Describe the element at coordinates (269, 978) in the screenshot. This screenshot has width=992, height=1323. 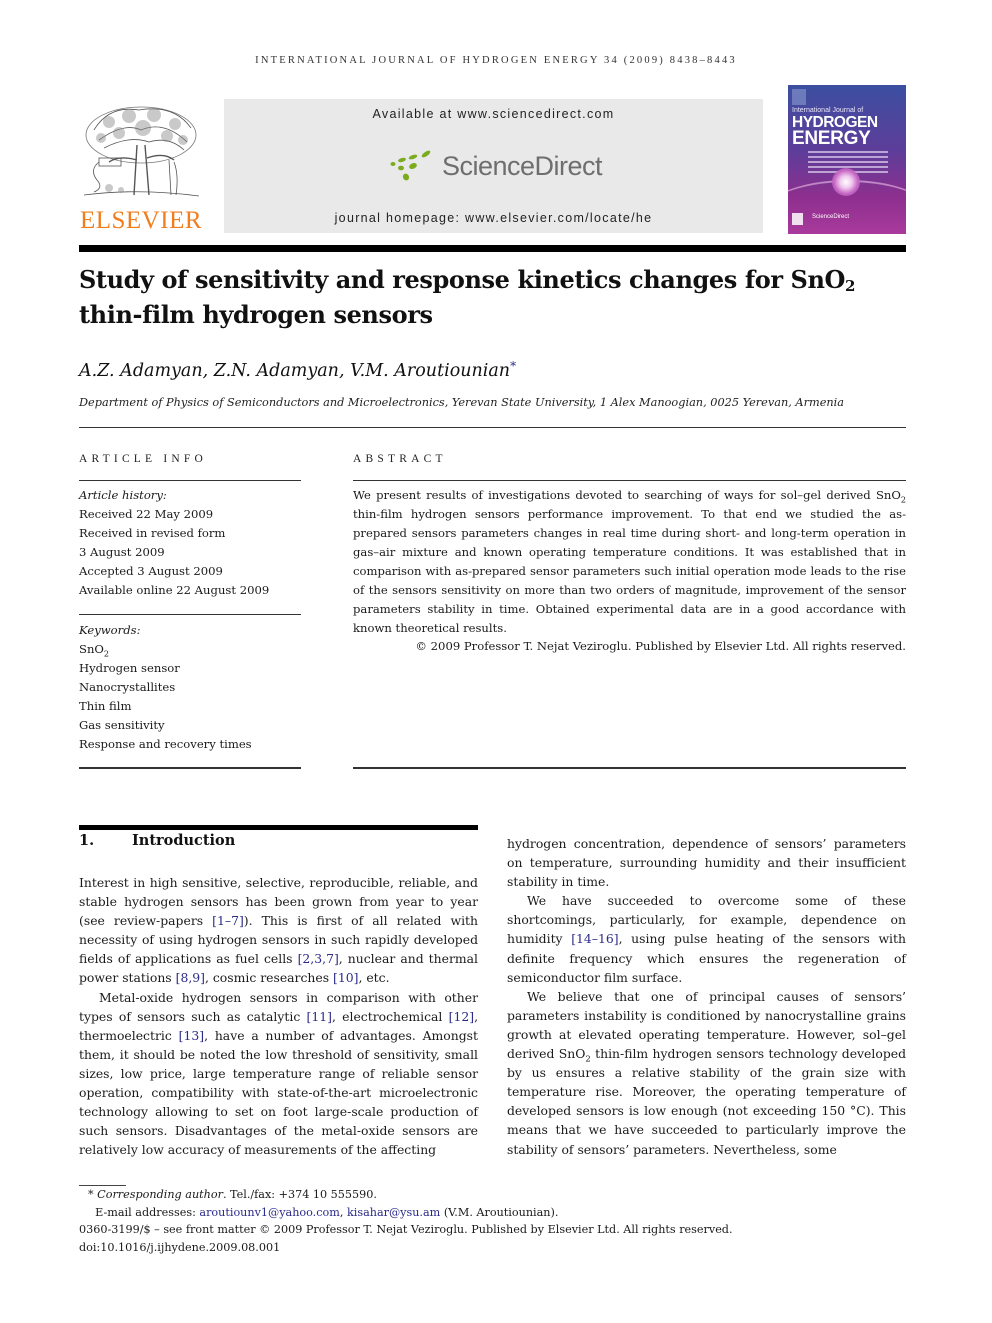
I see `text: , cosmic researches` at that location.